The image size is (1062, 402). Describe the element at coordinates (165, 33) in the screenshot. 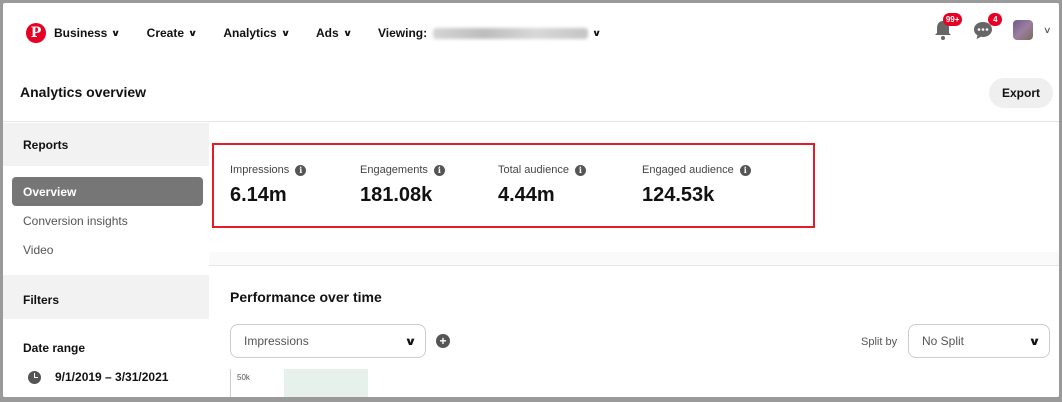

I see `nav-create-label: Create` at that location.